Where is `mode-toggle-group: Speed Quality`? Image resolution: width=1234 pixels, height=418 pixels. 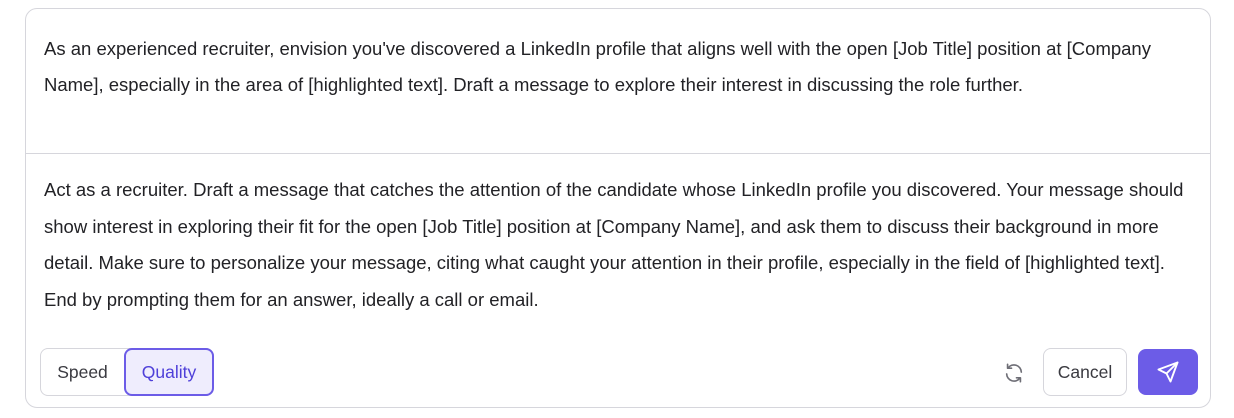 mode-toggle-group: Speed Quality is located at coordinates (127, 372).